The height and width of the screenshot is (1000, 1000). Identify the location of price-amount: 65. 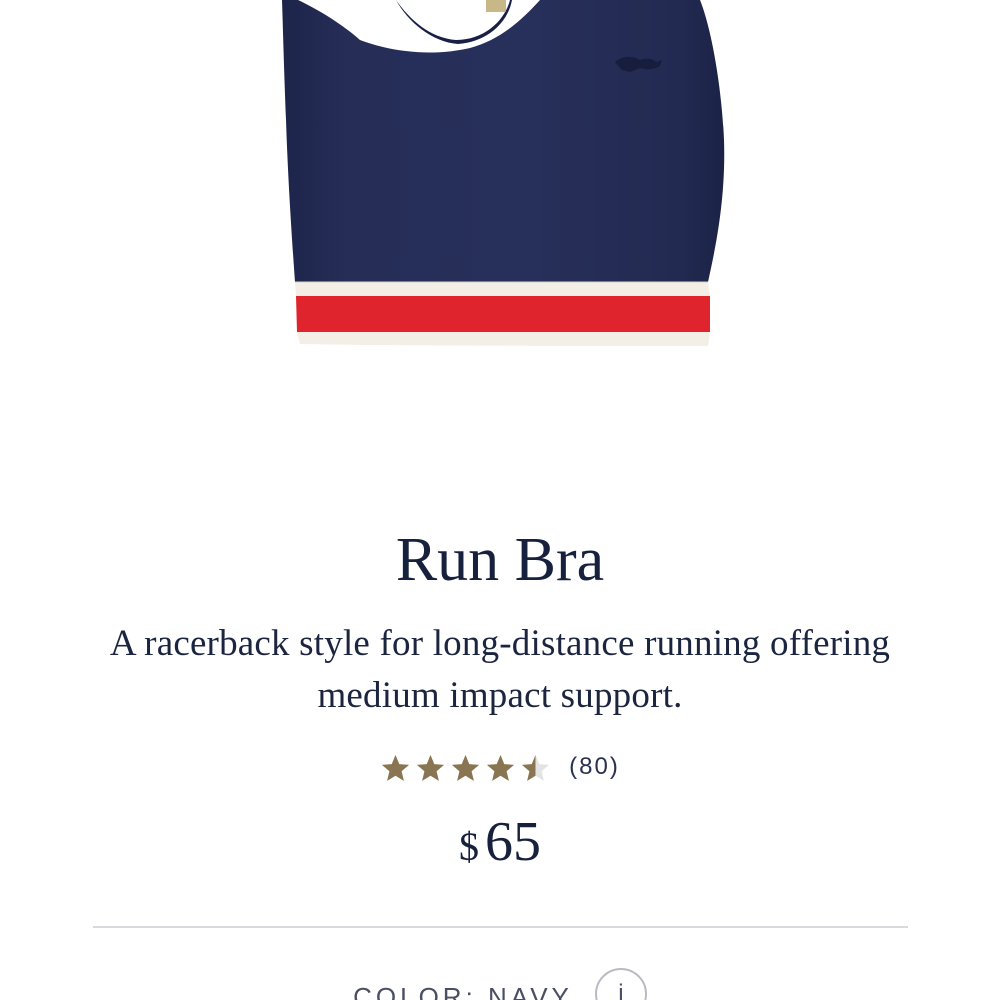
(513, 842).